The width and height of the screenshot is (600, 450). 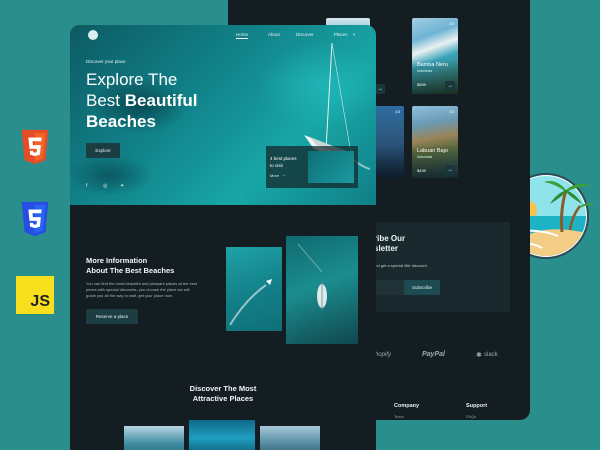 What do you see at coordinates (40, 301) in the screenshot?
I see `js-icon-label: JS` at bounding box center [40, 301].